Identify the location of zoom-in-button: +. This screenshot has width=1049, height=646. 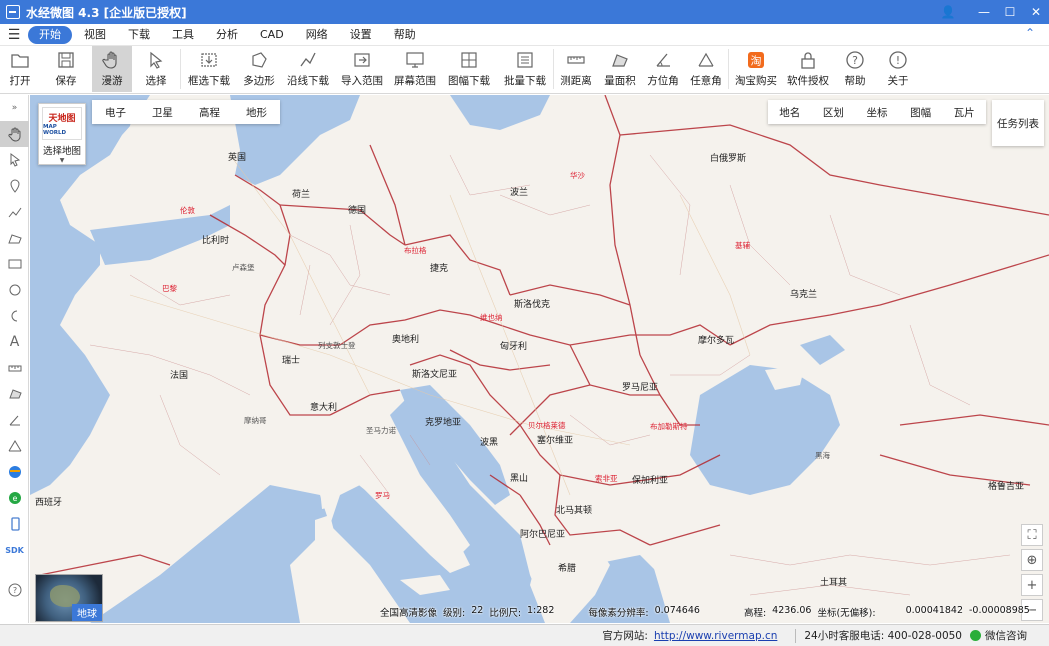
(1032, 585).